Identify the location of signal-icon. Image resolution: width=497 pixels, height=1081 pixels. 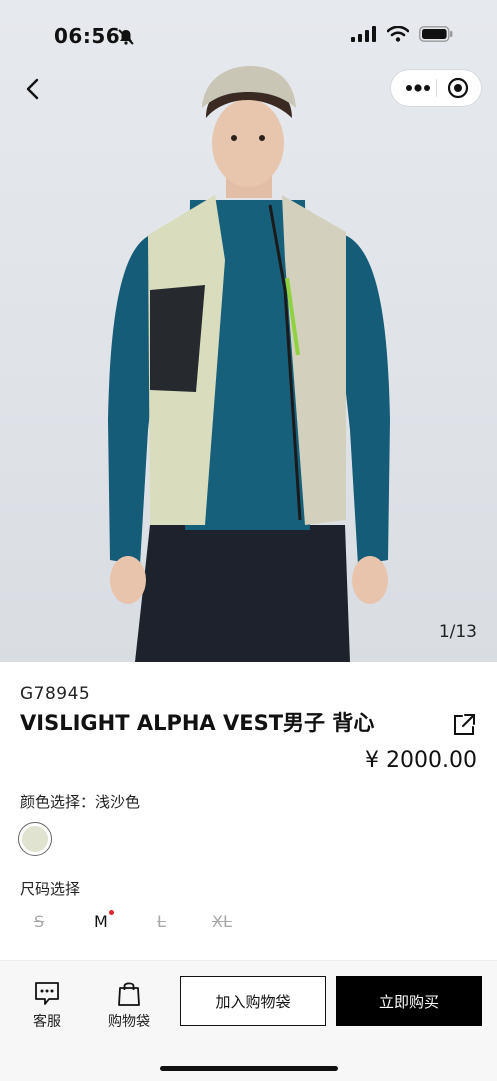
(363, 34).